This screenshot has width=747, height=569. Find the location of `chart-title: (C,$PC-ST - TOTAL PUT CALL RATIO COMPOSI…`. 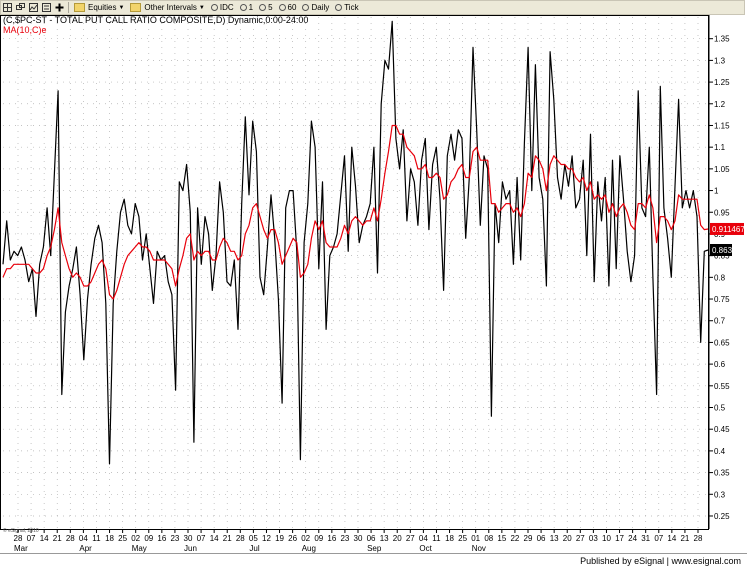

chart-title: (C,$PC-ST - TOTAL PUT CALL RATIO COMPOSI… is located at coordinates (155, 20).